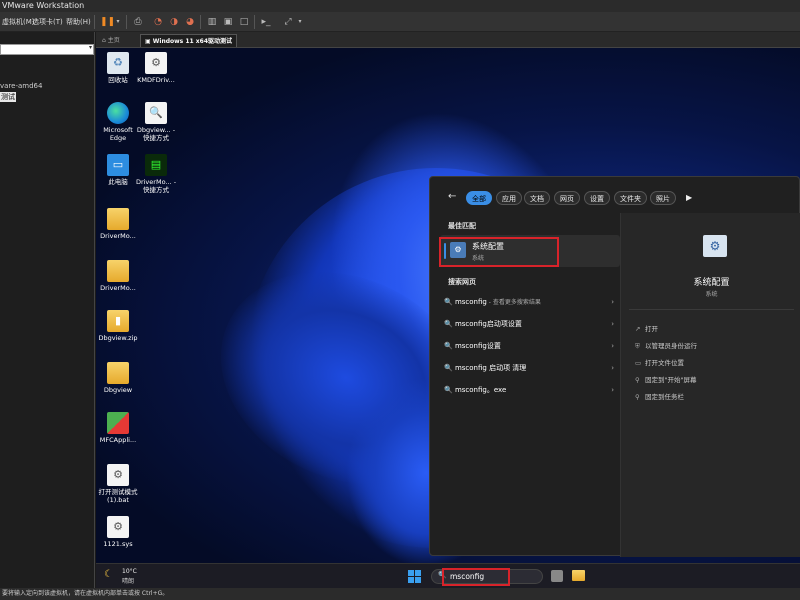 The image size is (800, 600). Describe the element at coordinates (266, 22) in the screenshot. I see `console-icon: ▸_` at that location.